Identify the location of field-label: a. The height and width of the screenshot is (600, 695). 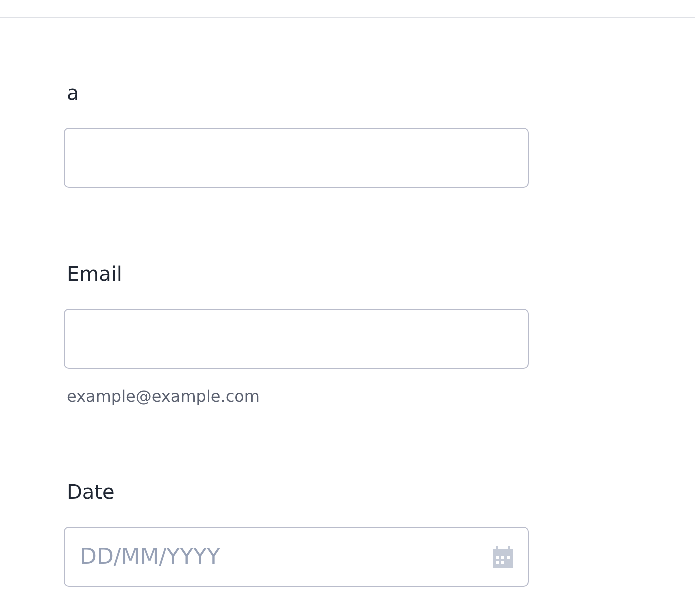
(73, 93).